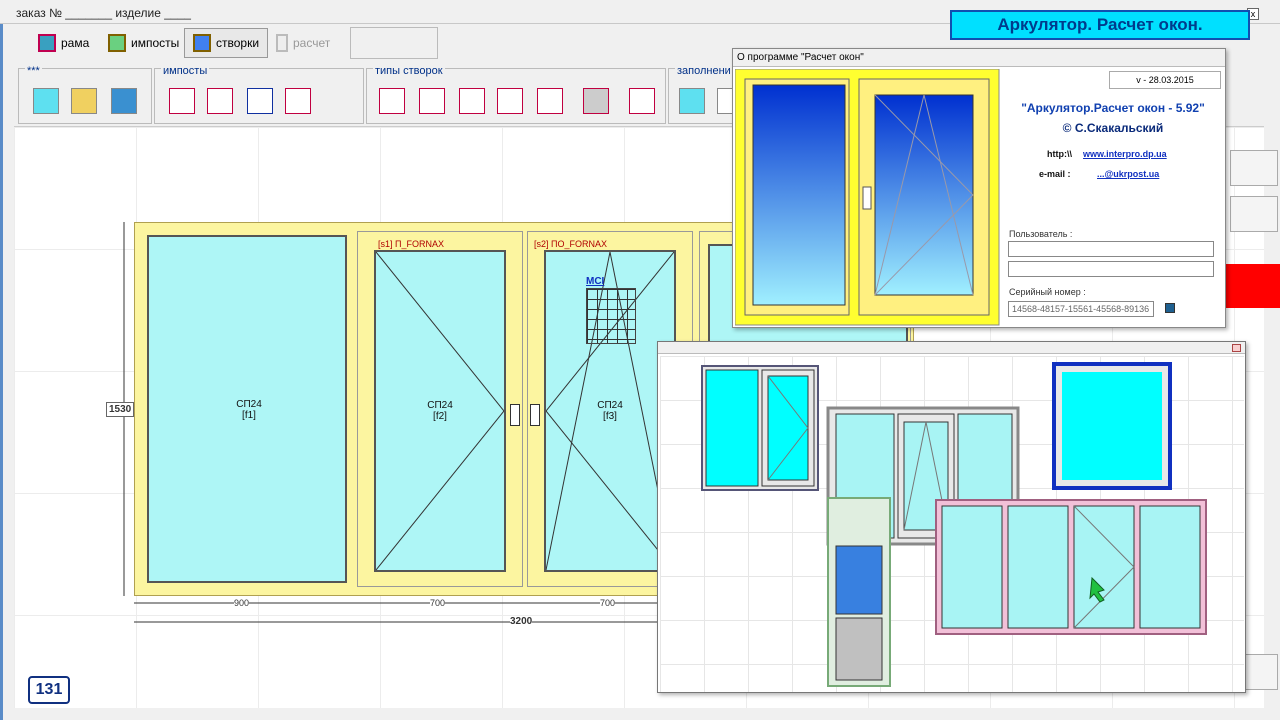  What do you see at coordinates (1111, 249) in the screenshot?
I see `user-field` at bounding box center [1111, 249].